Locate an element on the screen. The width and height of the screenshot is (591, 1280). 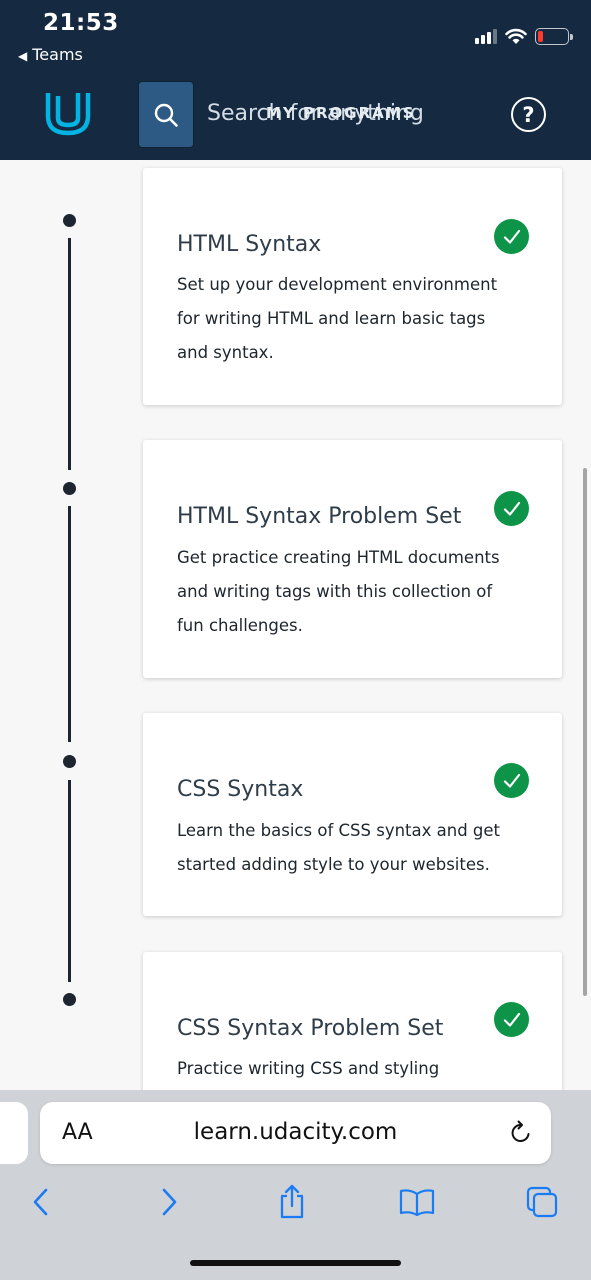
tabs-icon is located at coordinates (542, 1202).